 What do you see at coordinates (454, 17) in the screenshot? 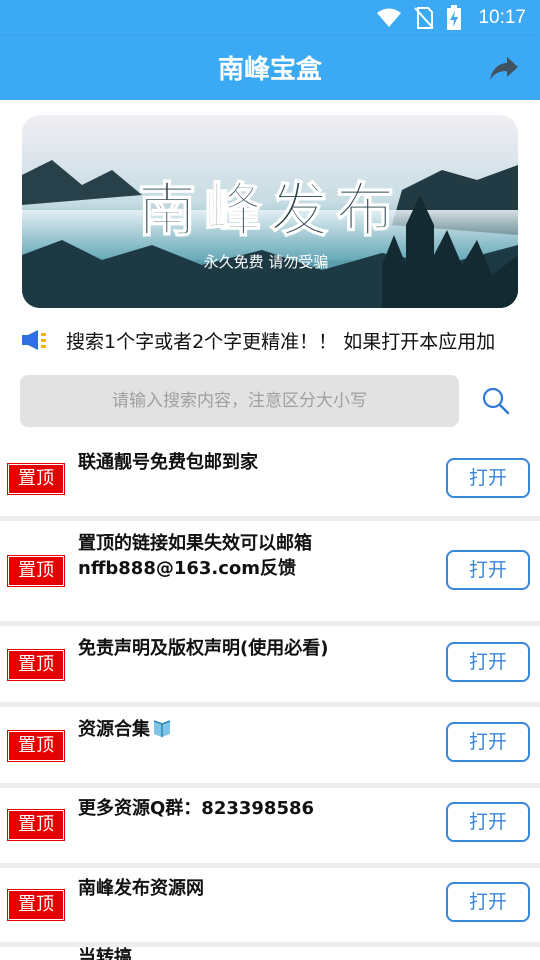
I see `battery-charging-icon` at bounding box center [454, 17].